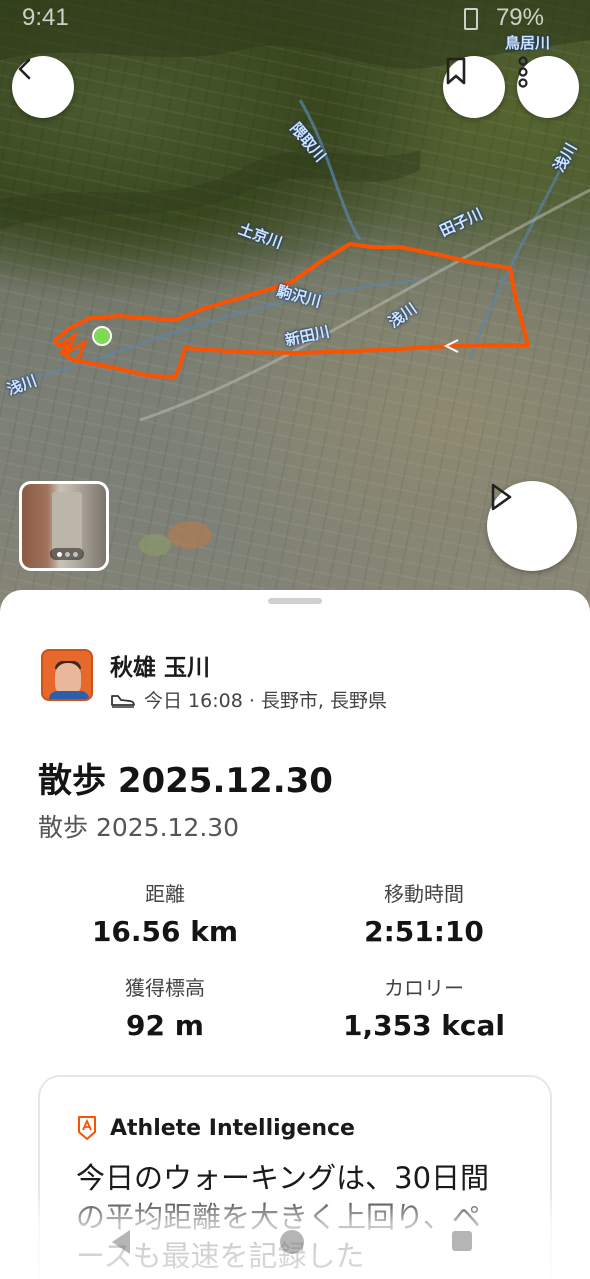  I want to click on more-options-button, so click(548, 87).